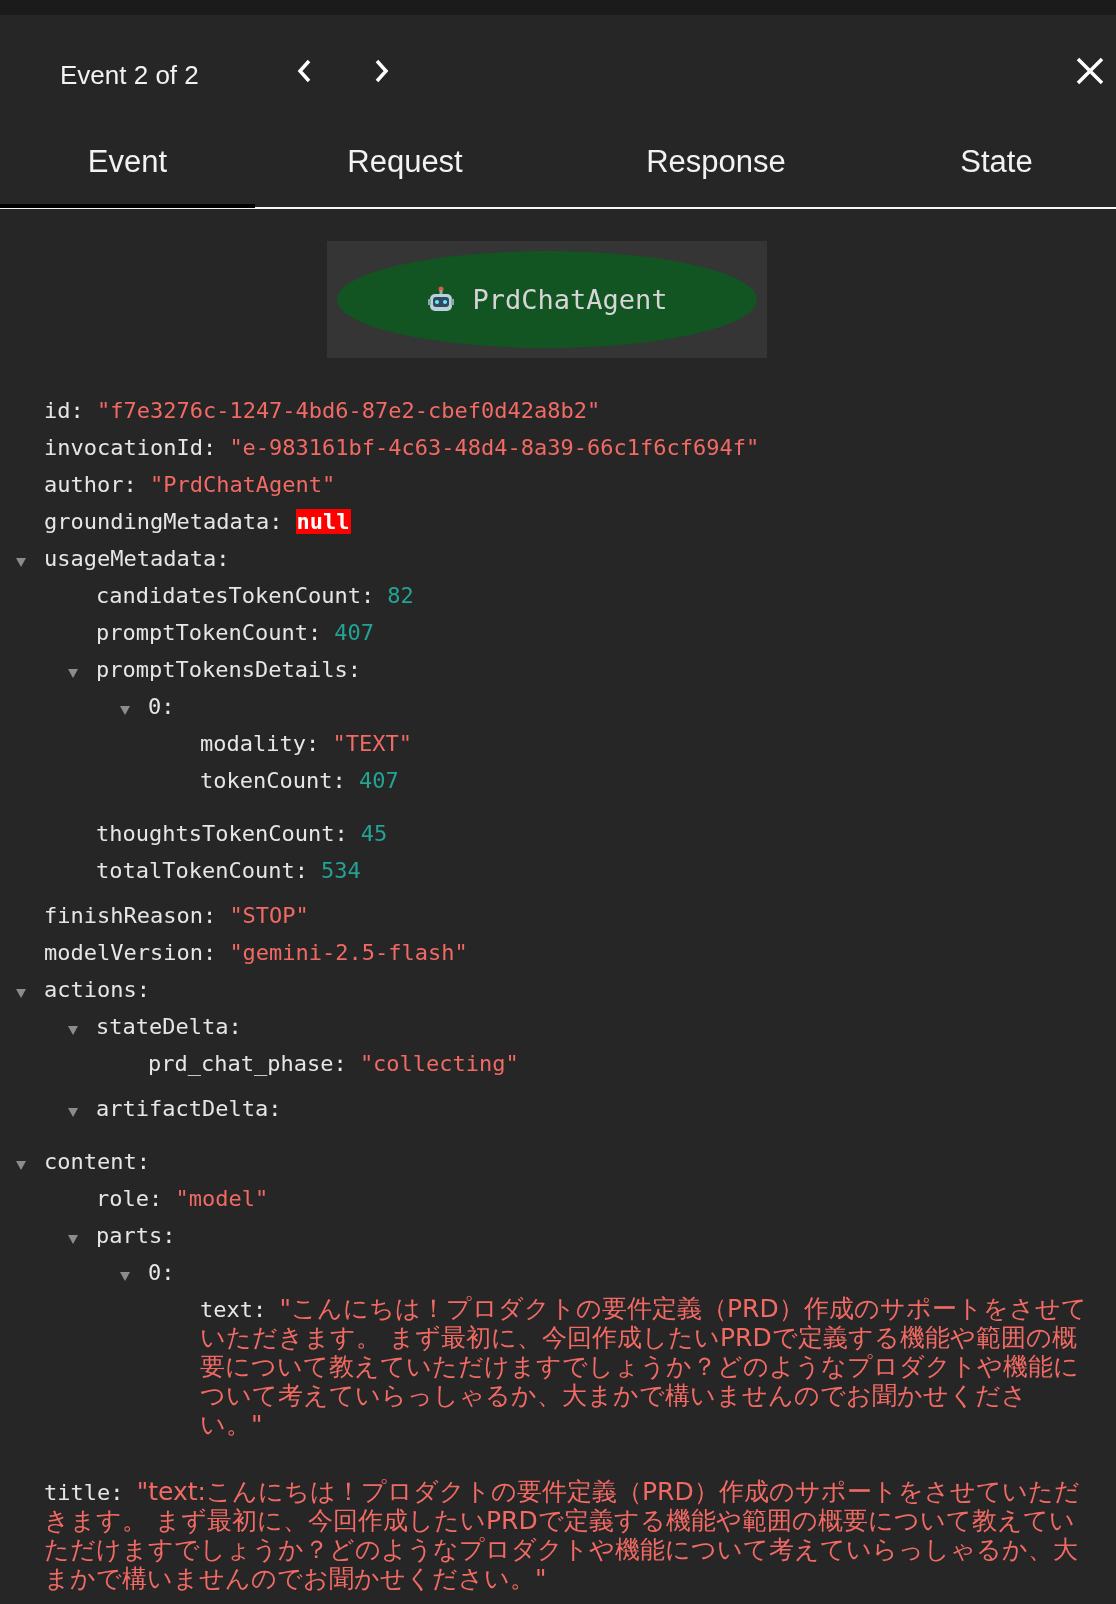 This screenshot has height=1604, width=1116. What do you see at coordinates (97, 989) in the screenshot?
I see `tree-key: actions:` at bounding box center [97, 989].